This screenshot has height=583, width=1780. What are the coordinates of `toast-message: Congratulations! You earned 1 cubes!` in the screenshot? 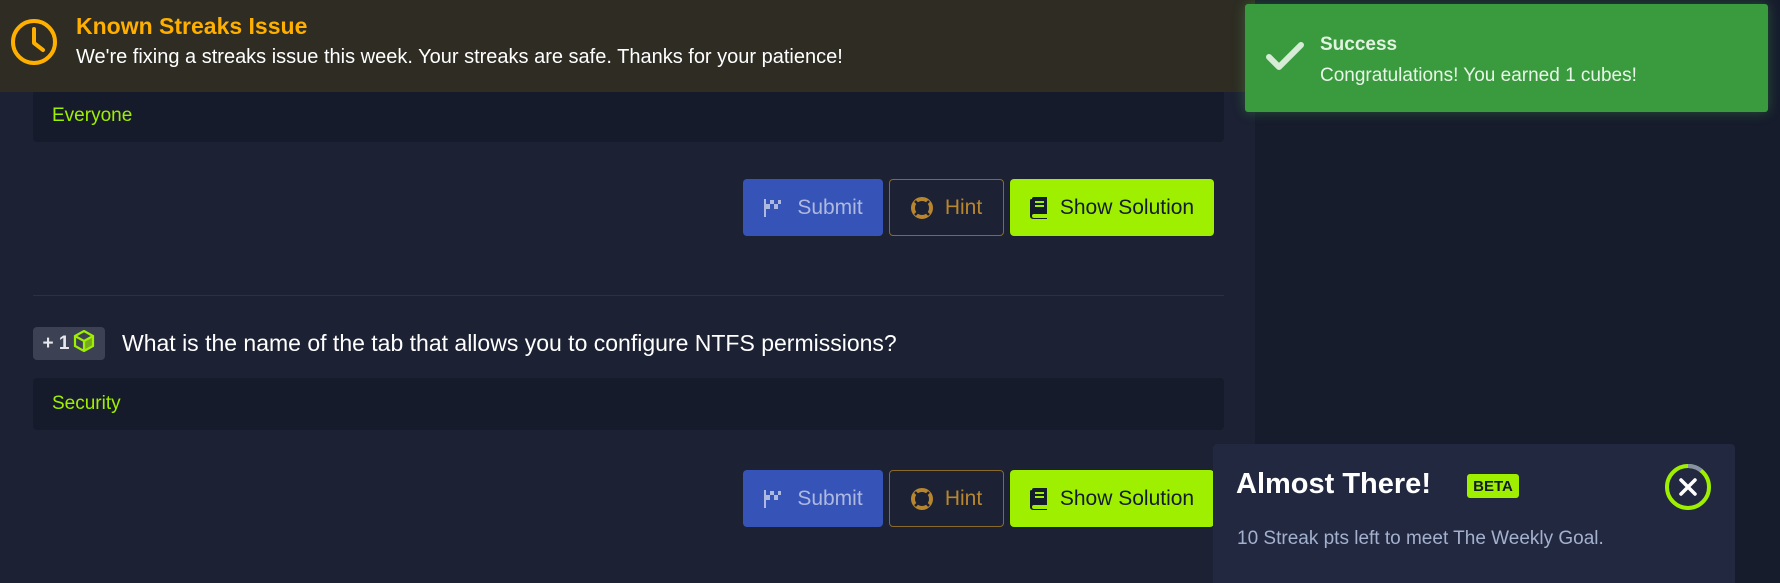 It's located at (1478, 75).